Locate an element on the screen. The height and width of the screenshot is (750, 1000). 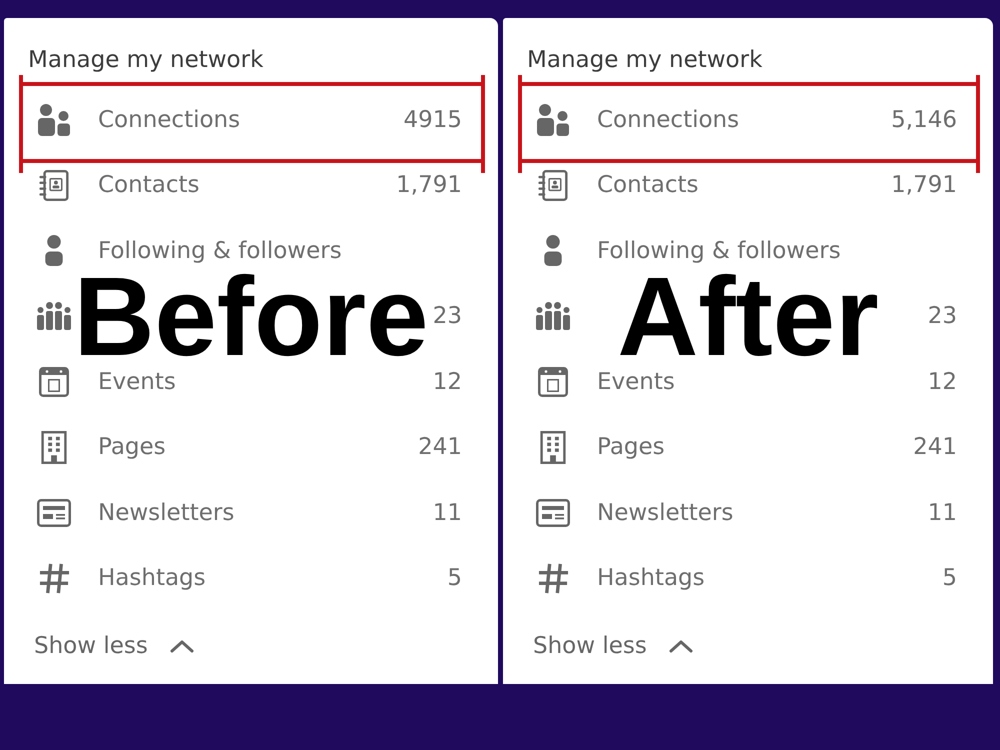
overlay-caption: After is located at coordinates (748, 317).